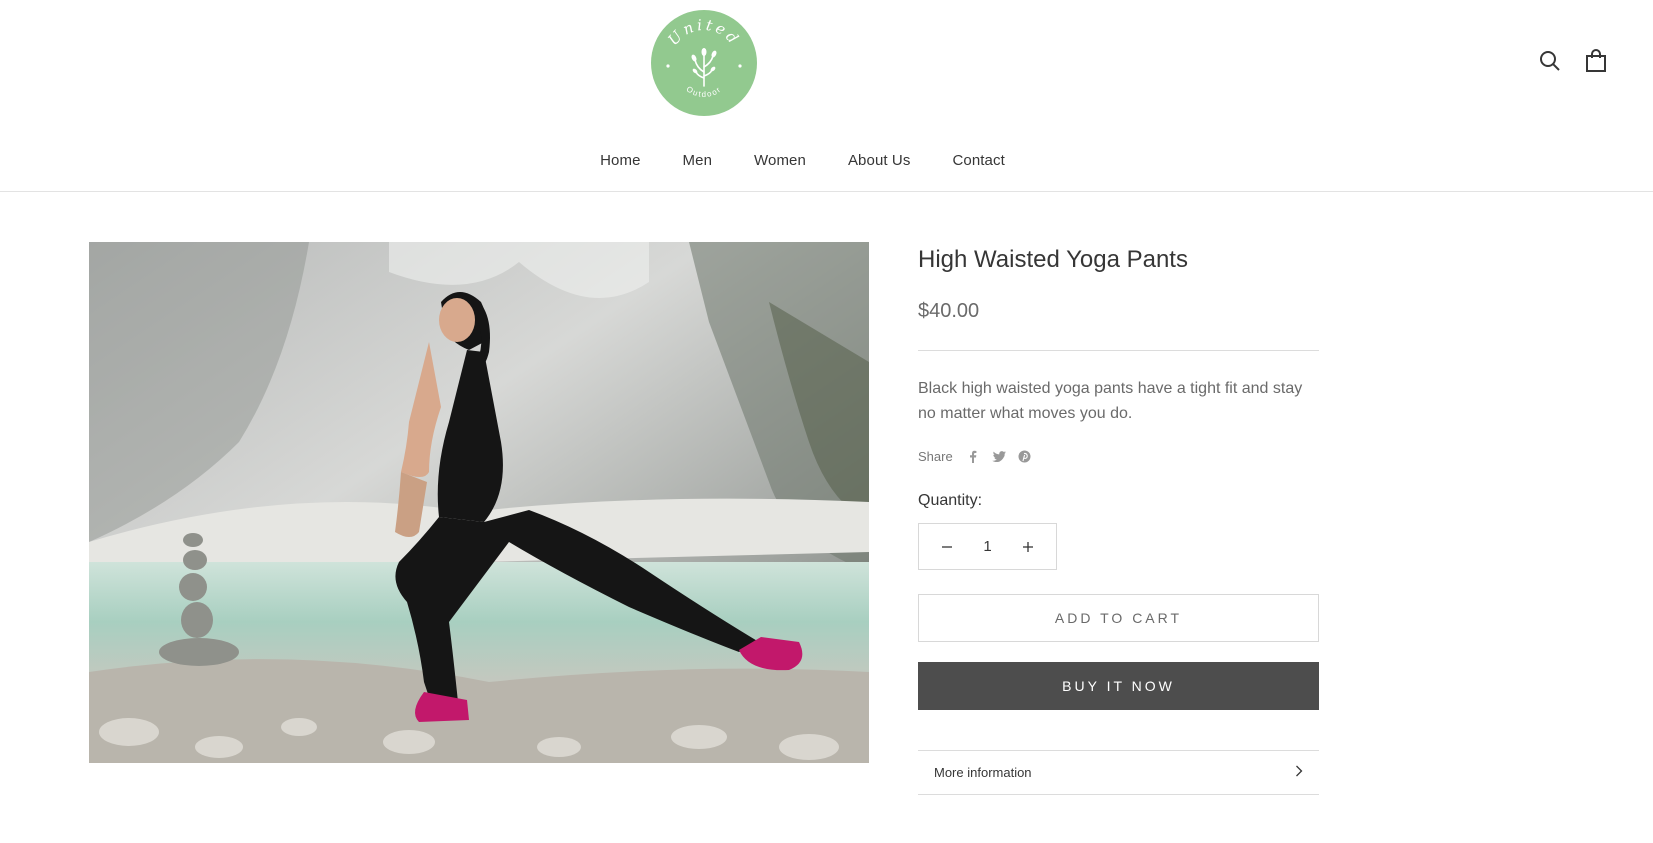  I want to click on nav-men: Men, so click(697, 160).